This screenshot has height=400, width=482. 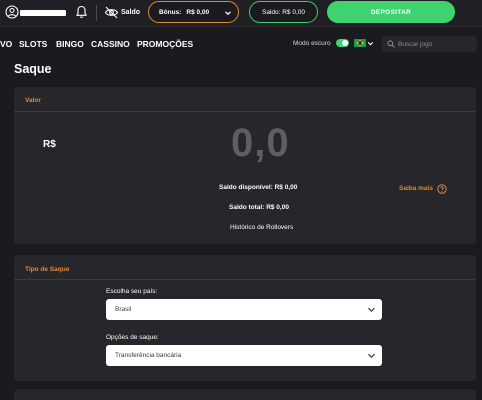 What do you see at coordinates (391, 44) in the screenshot?
I see `search-icon` at bounding box center [391, 44].